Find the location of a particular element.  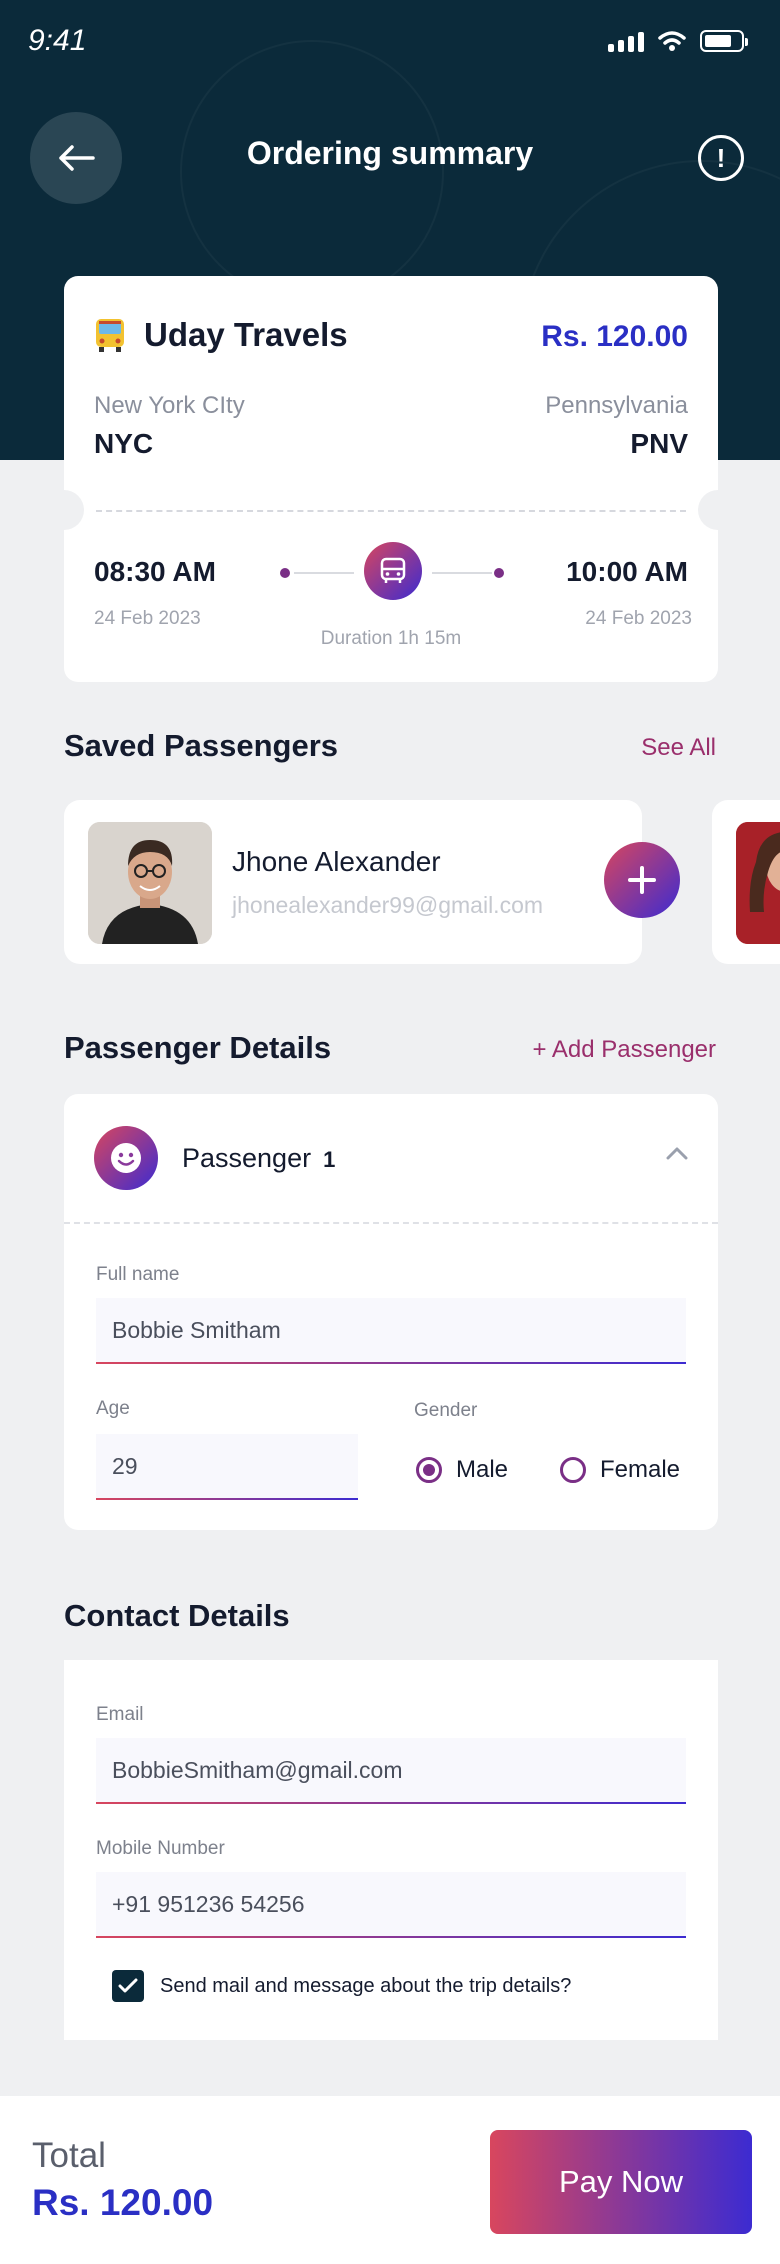

gender-male-label: Male is located at coordinates (482, 1469).